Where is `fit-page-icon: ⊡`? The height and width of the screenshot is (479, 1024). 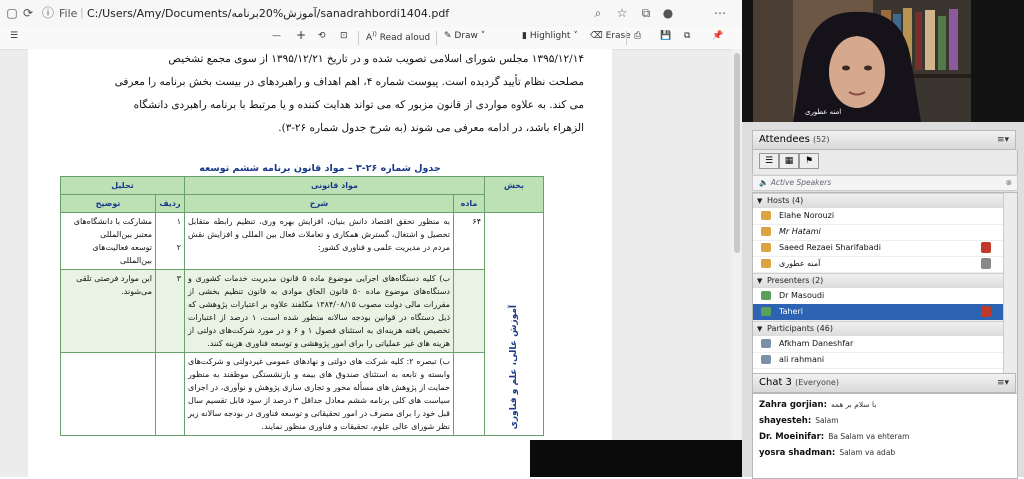
fit-page-icon: ⊡ is located at coordinates (344, 36).